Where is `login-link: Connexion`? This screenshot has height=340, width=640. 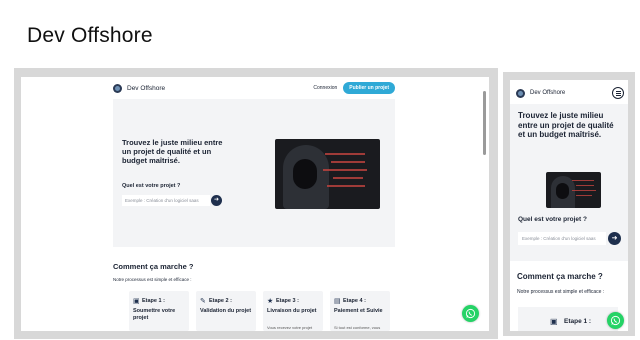
login-link: Connexion is located at coordinates (325, 88).